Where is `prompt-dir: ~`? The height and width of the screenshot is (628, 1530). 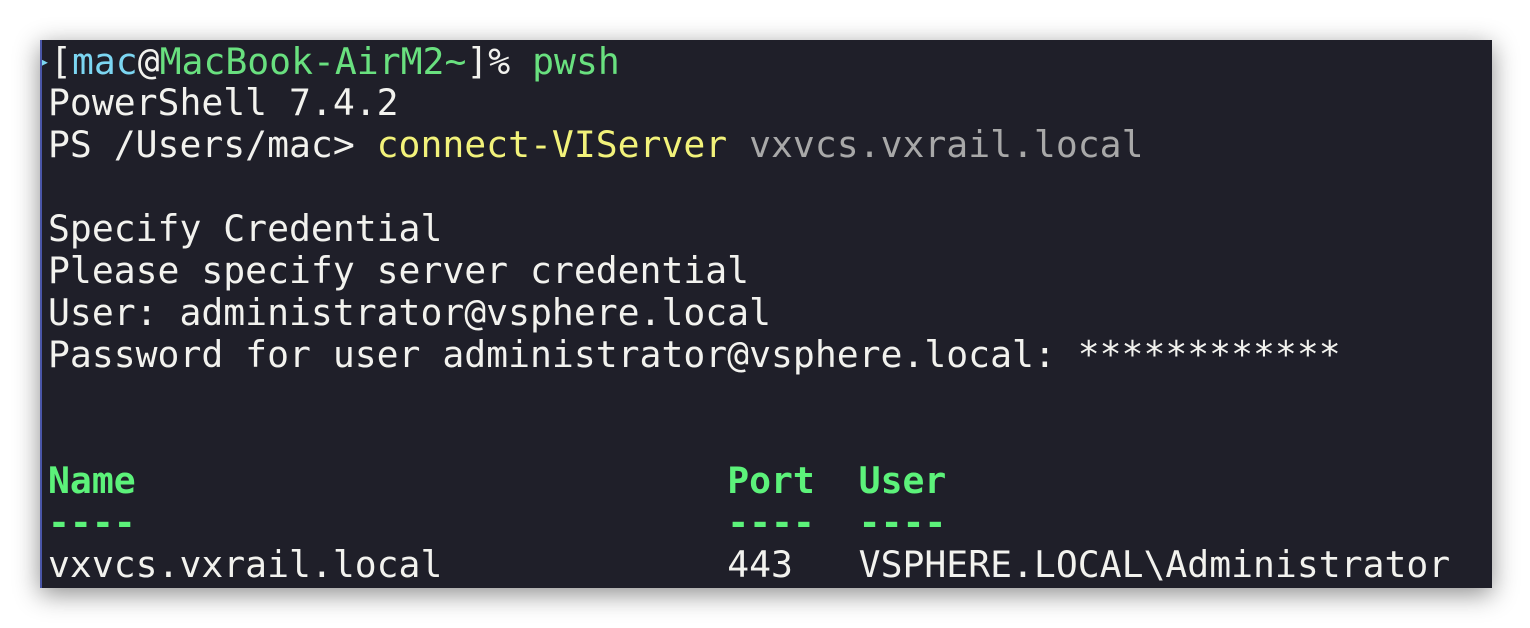
prompt-dir: ~ is located at coordinates (455, 61).